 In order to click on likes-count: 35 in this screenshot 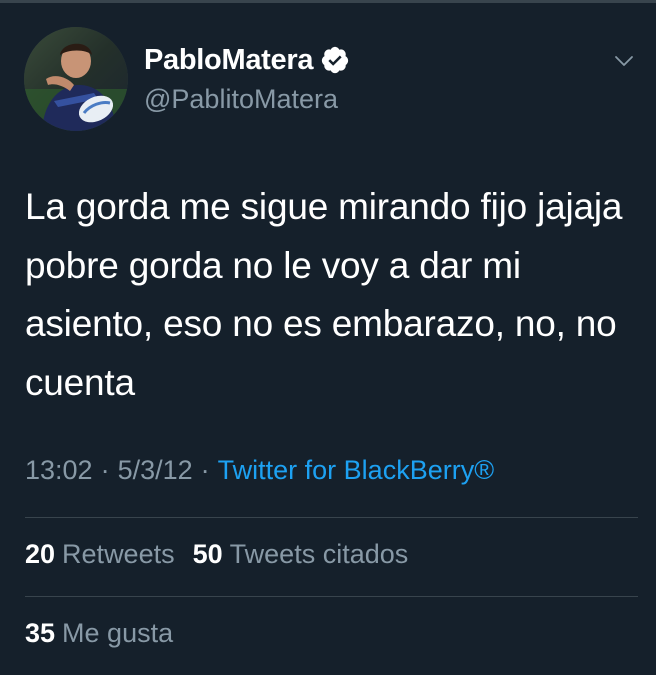, I will do `click(40, 633)`.